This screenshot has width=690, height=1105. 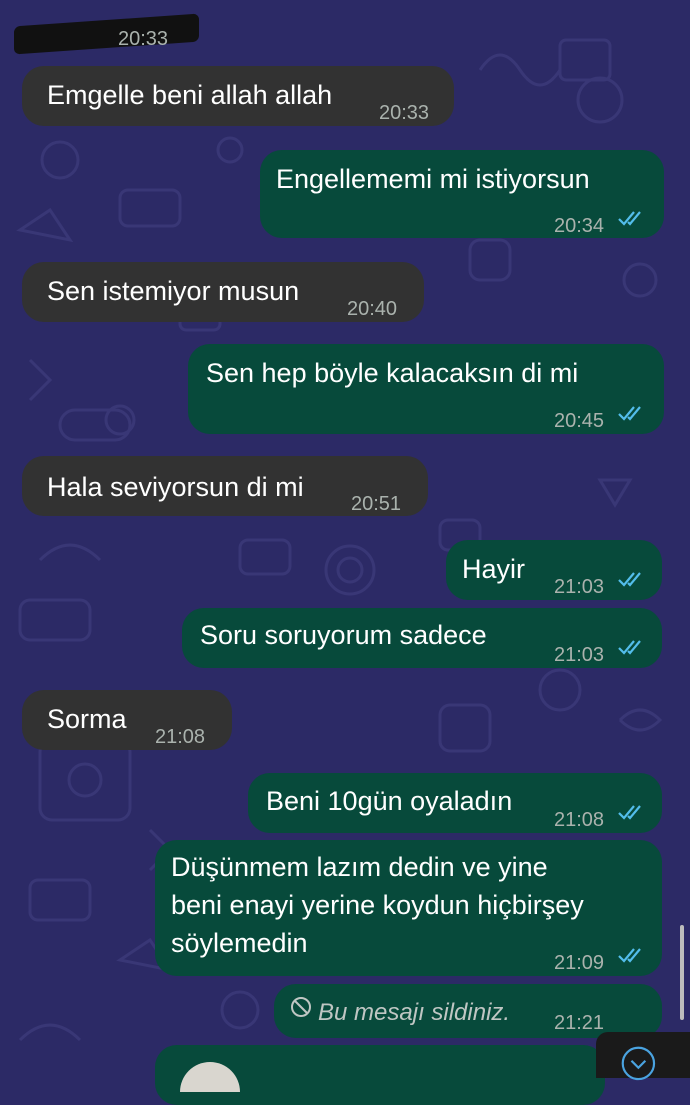 I want to click on message-text: Emgelle beni allah allah, so click(x=190, y=95).